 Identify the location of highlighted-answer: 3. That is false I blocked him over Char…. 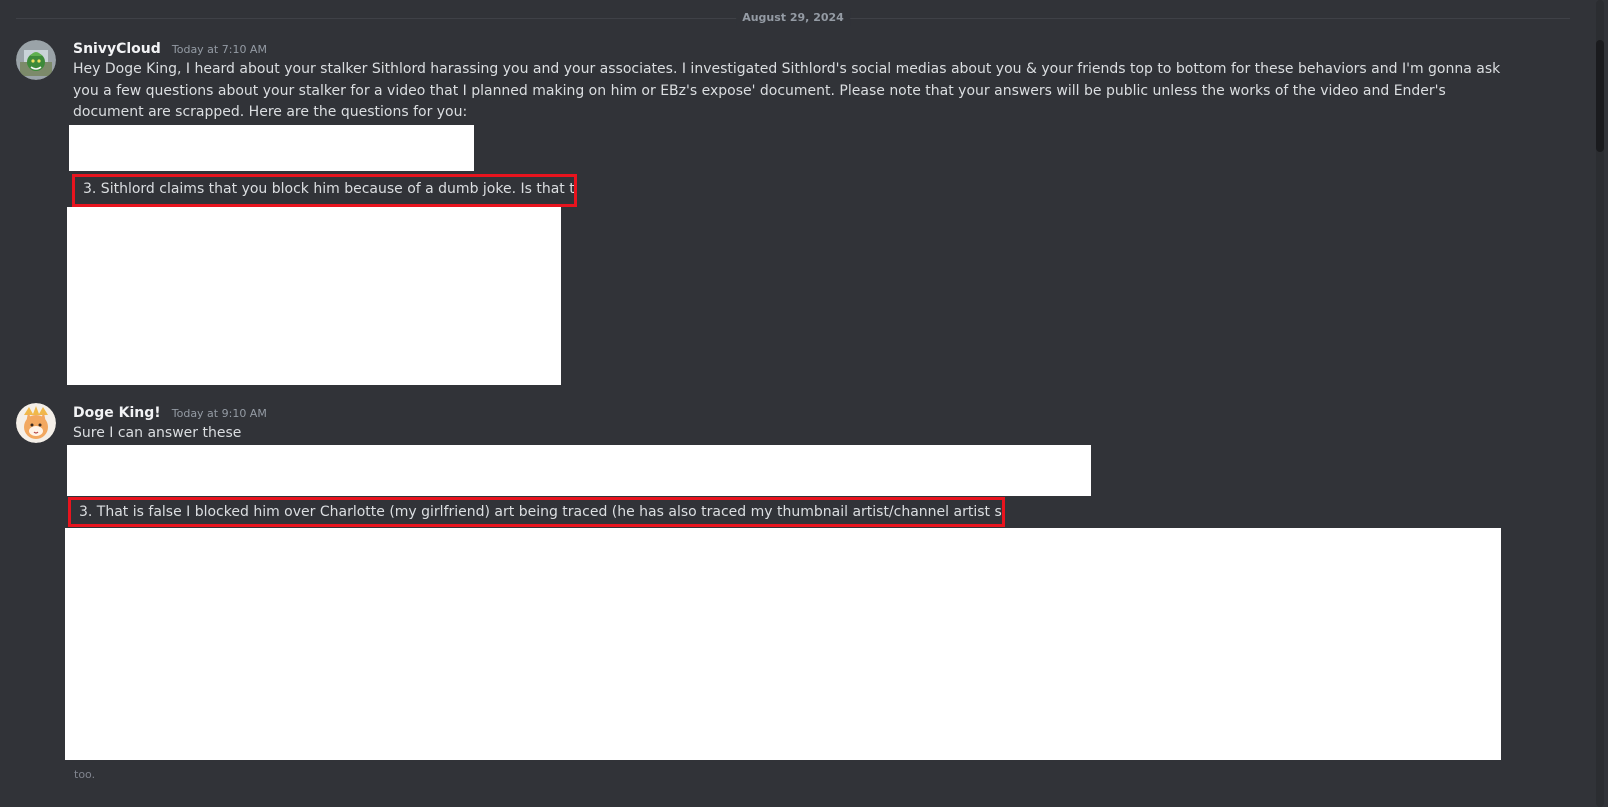
(536, 512).